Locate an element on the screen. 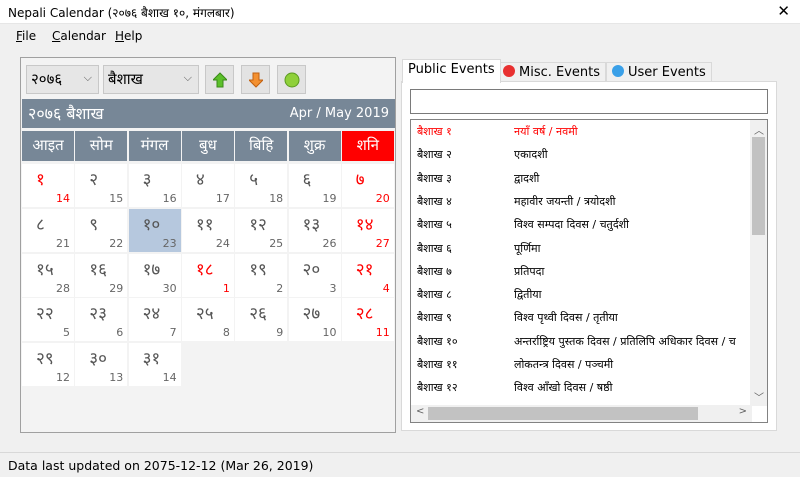  day-cell: १९ 2 is located at coordinates (261, 275).